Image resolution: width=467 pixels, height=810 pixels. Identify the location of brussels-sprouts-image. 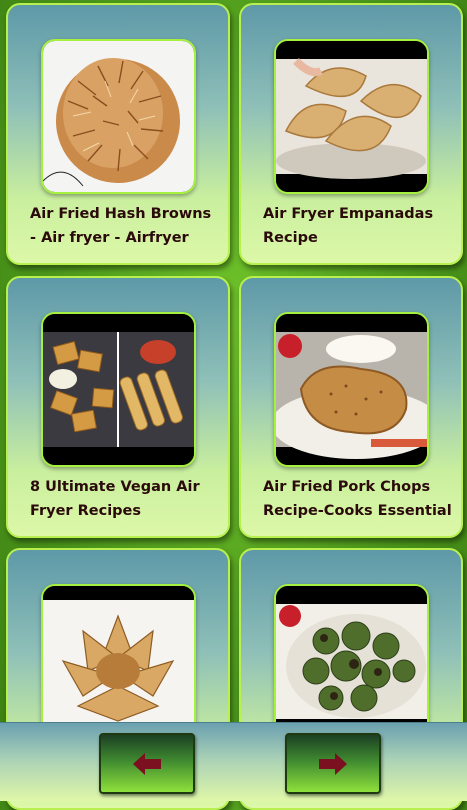
(351, 661).